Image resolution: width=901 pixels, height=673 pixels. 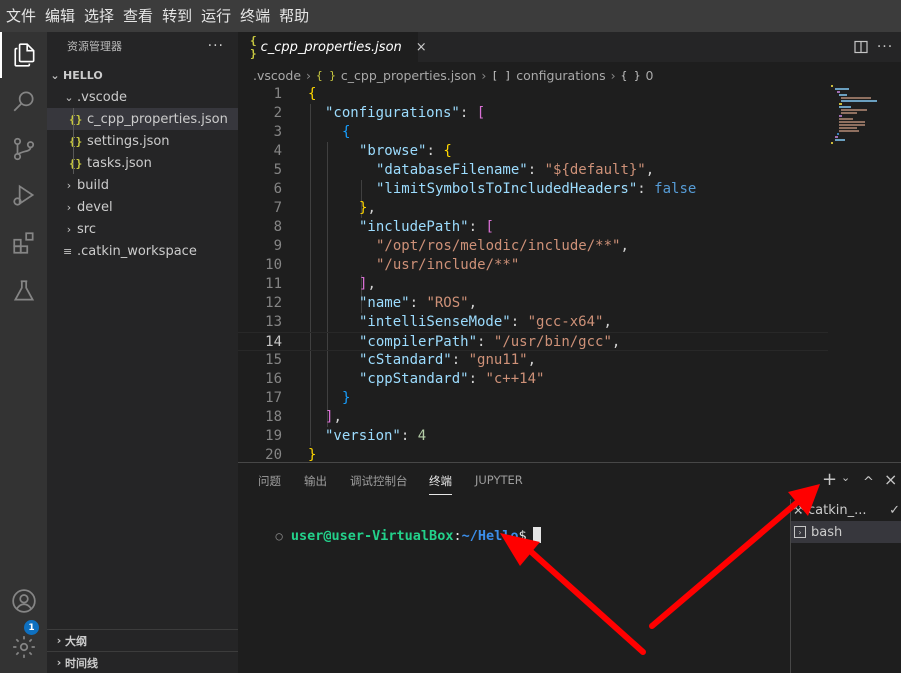 What do you see at coordinates (142, 662) in the screenshot?
I see `timeline-section: › 时间线` at bounding box center [142, 662].